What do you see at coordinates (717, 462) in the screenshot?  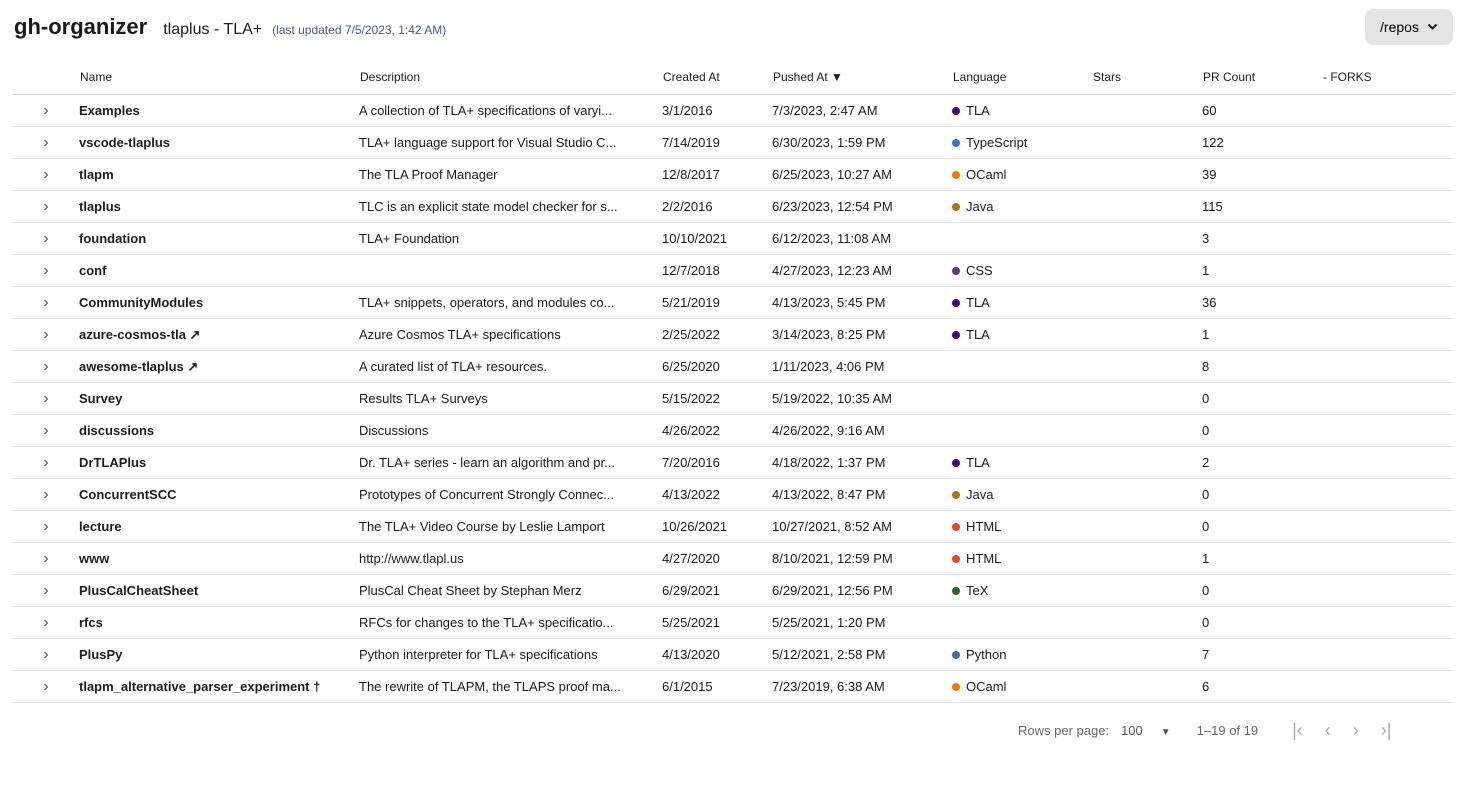 I see `created-at: 7/20/2016` at bounding box center [717, 462].